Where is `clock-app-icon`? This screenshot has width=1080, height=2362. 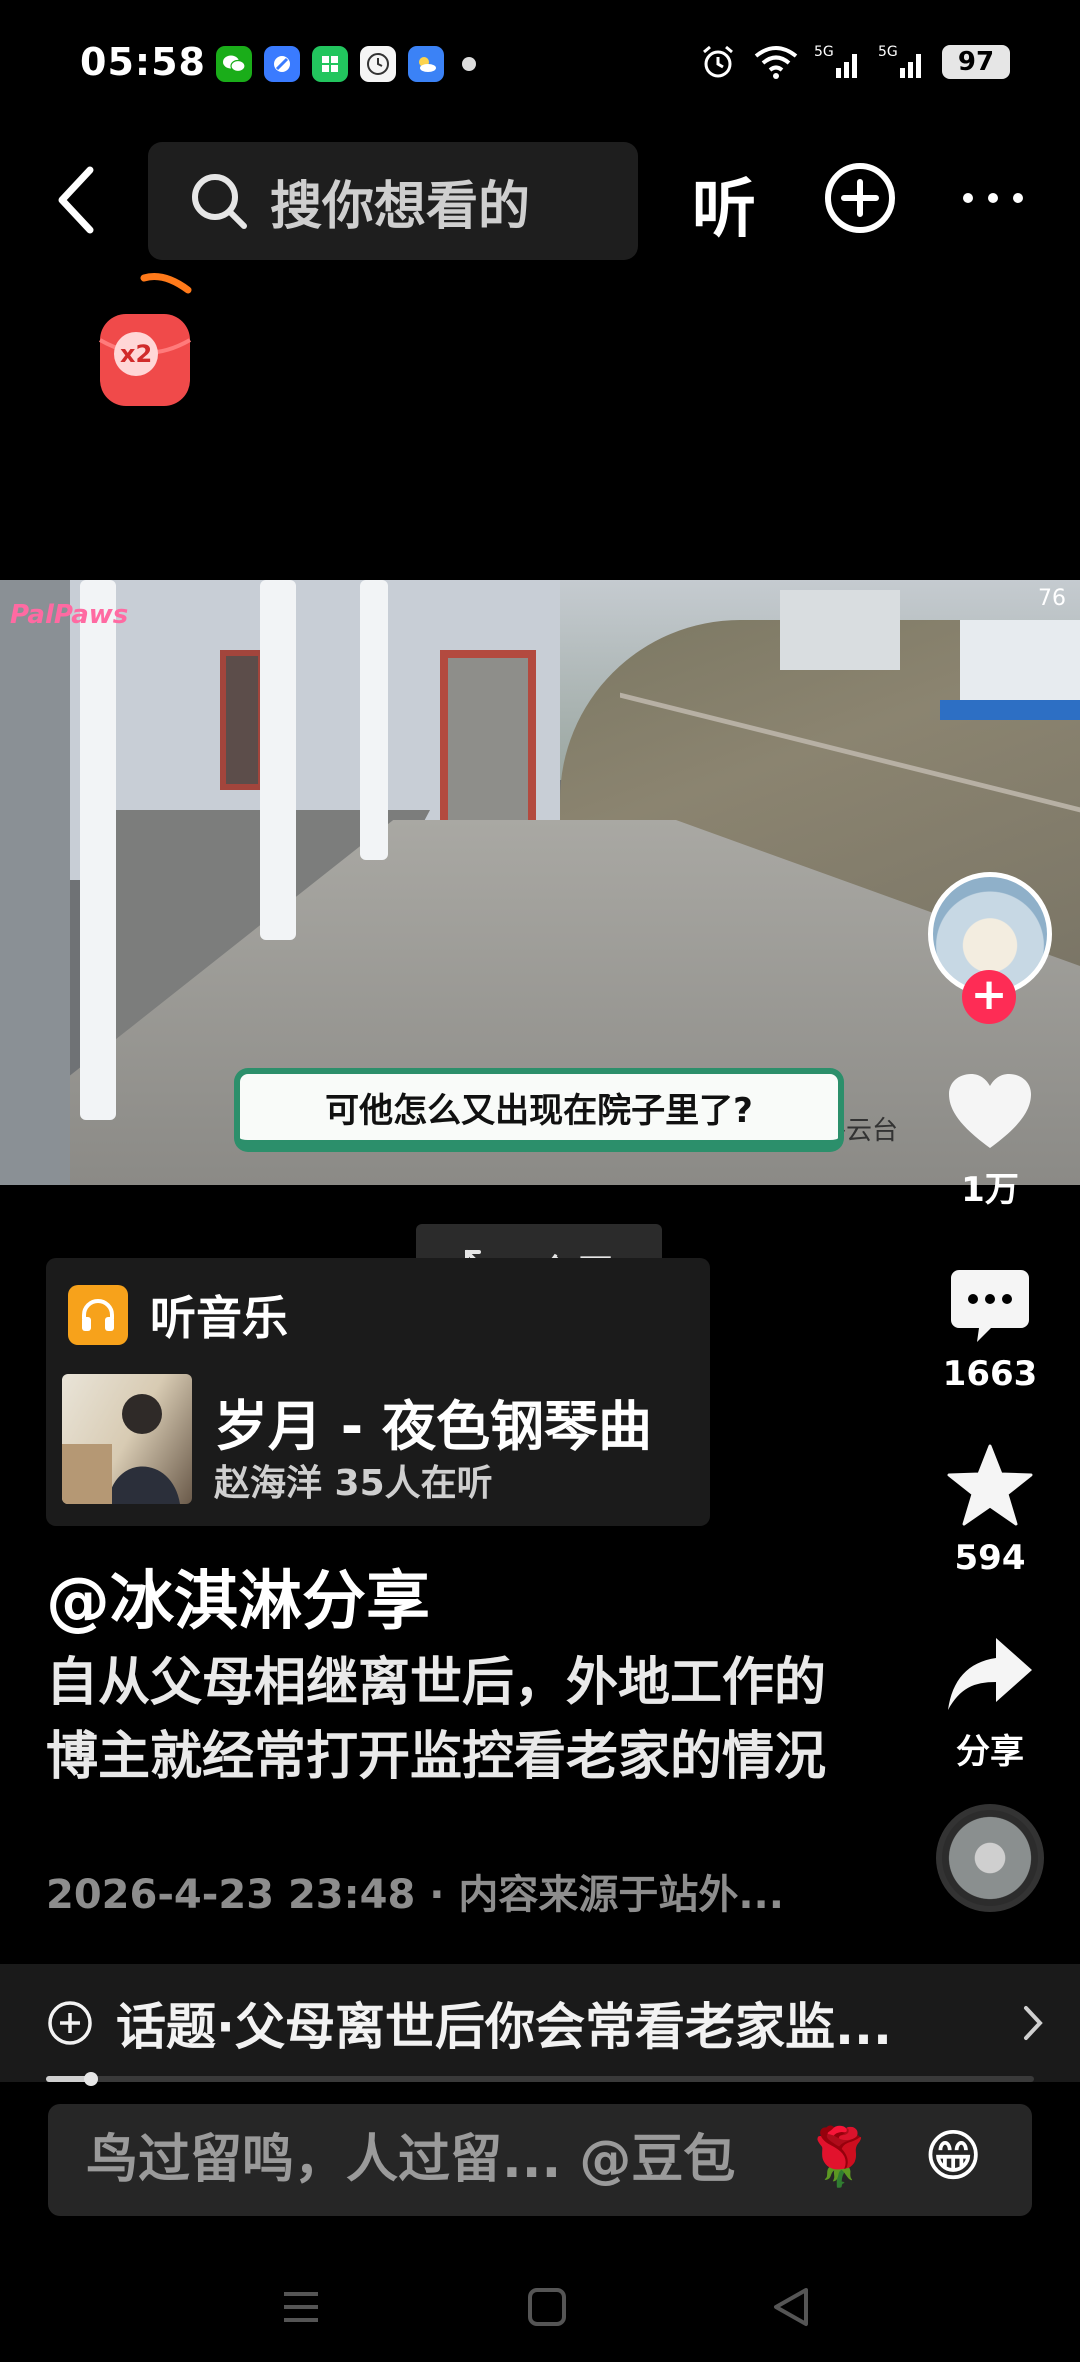
clock-app-icon is located at coordinates (378, 64).